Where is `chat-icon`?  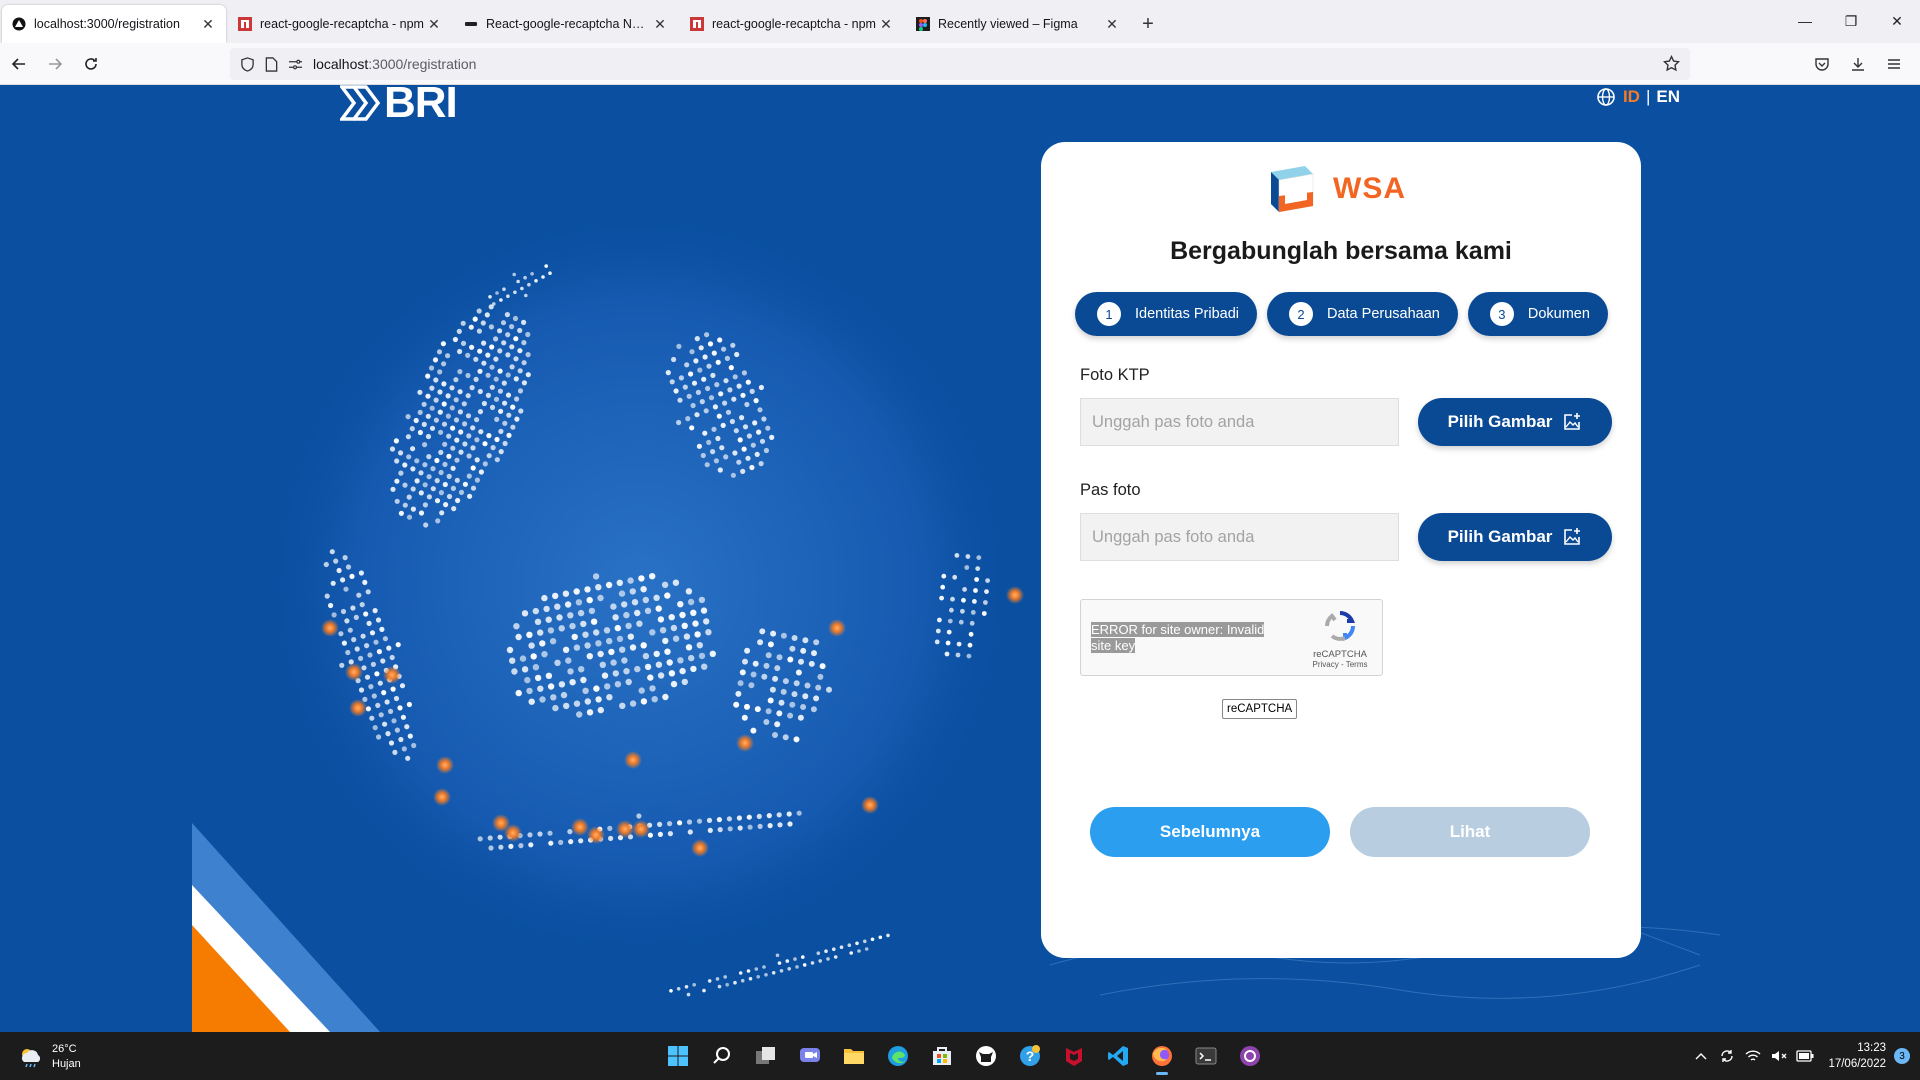
chat-icon is located at coordinates (810, 1056).